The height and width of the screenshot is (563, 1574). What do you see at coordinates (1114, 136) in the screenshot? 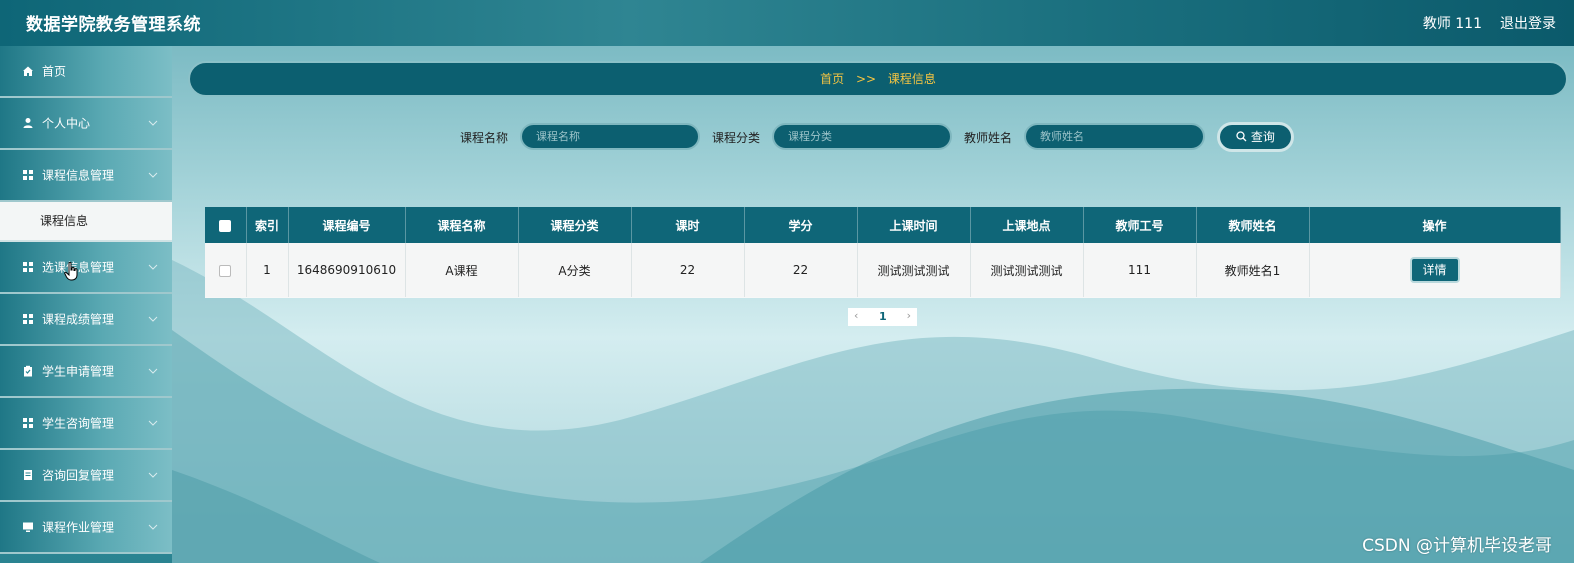
I see `teacher-name-input: 教师姓名` at bounding box center [1114, 136].